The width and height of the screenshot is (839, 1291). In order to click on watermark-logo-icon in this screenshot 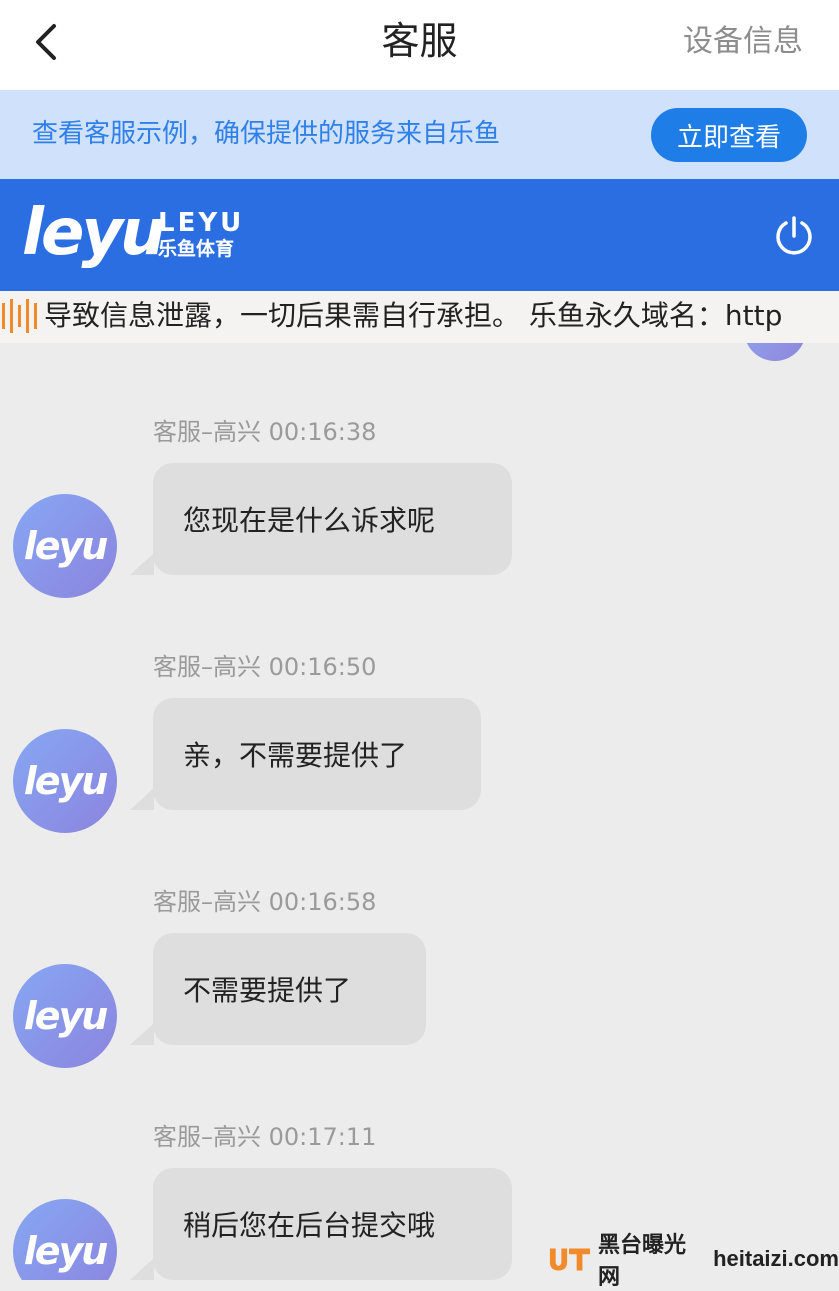, I will do `click(570, 1259)`.